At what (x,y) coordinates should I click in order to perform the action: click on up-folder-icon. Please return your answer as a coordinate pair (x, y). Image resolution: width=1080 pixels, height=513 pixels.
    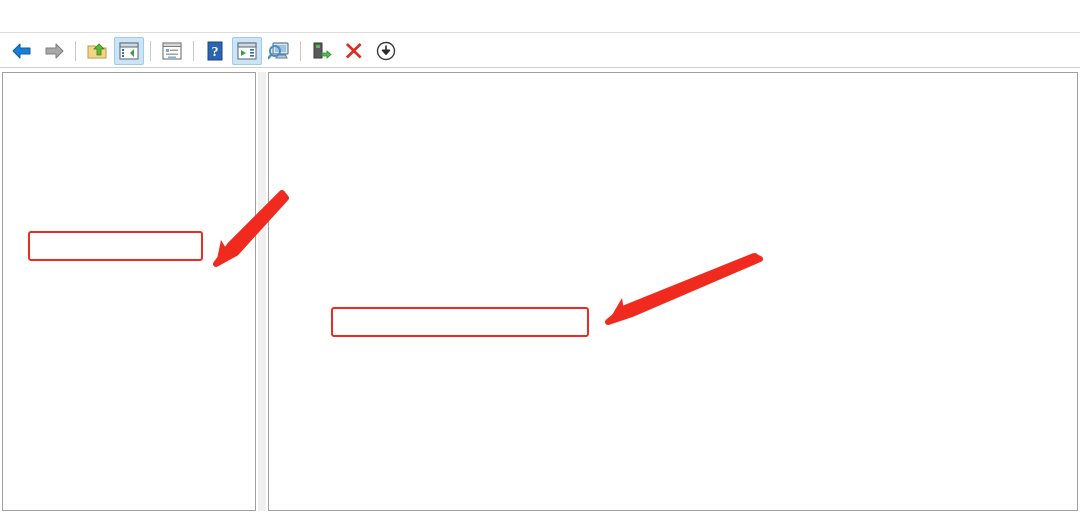
    Looking at the image, I should click on (97, 50).